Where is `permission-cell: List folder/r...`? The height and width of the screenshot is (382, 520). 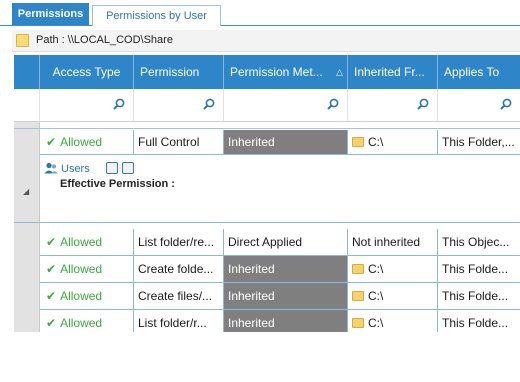 permission-cell: List folder/r... is located at coordinates (179, 321).